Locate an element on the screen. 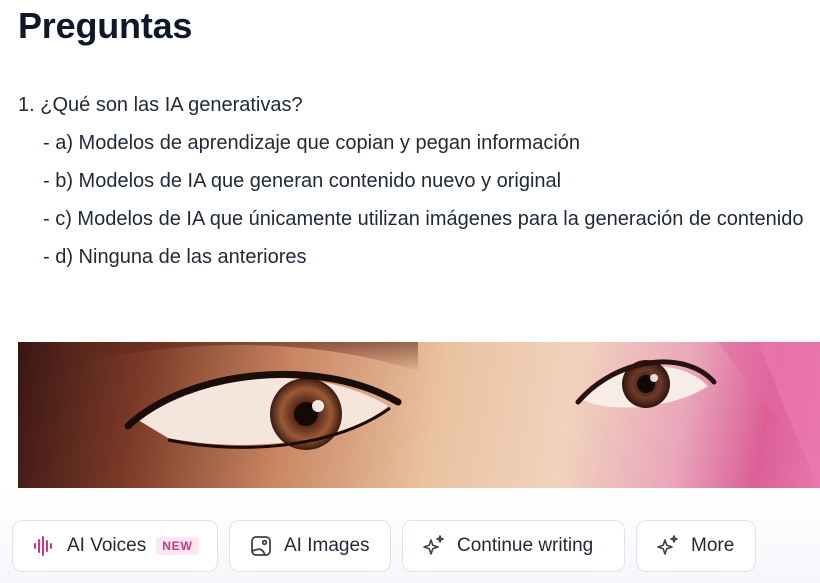 Image resolution: width=820 pixels, height=583 pixels. more-label: More is located at coordinates (713, 545).